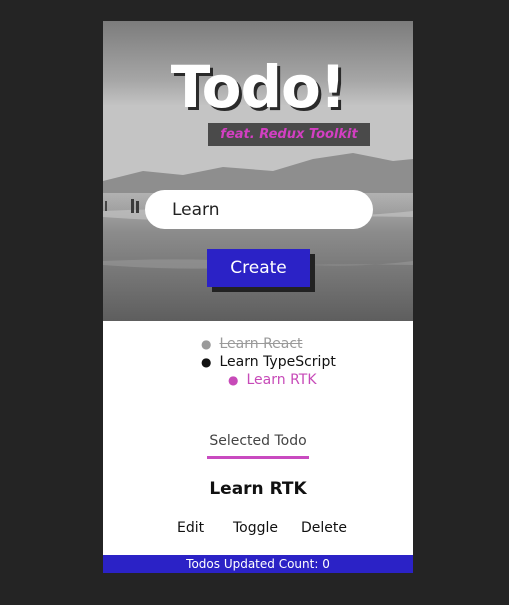 Image resolution: width=509 pixels, height=605 pixels. What do you see at coordinates (258, 87) in the screenshot?
I see `app-title: Todo!` at bounding box center [258, 87].